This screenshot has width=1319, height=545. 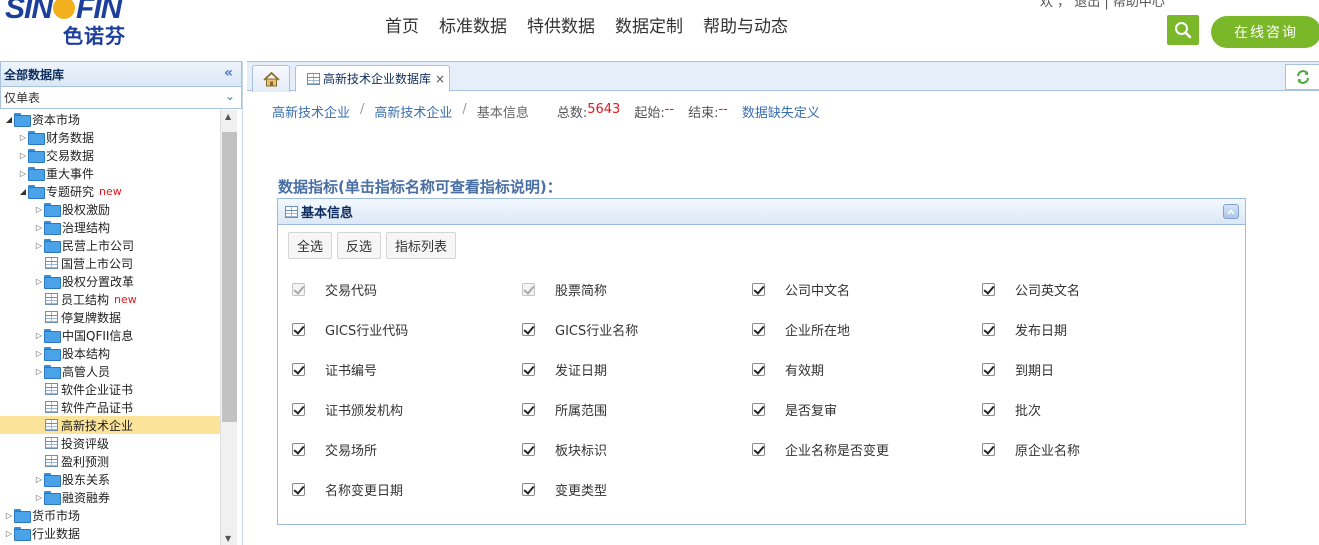 What do you see at coordinates (359, 245) in the screenshot?
I see `invert-selection-button: 反选` at bounding box center [359, 245].